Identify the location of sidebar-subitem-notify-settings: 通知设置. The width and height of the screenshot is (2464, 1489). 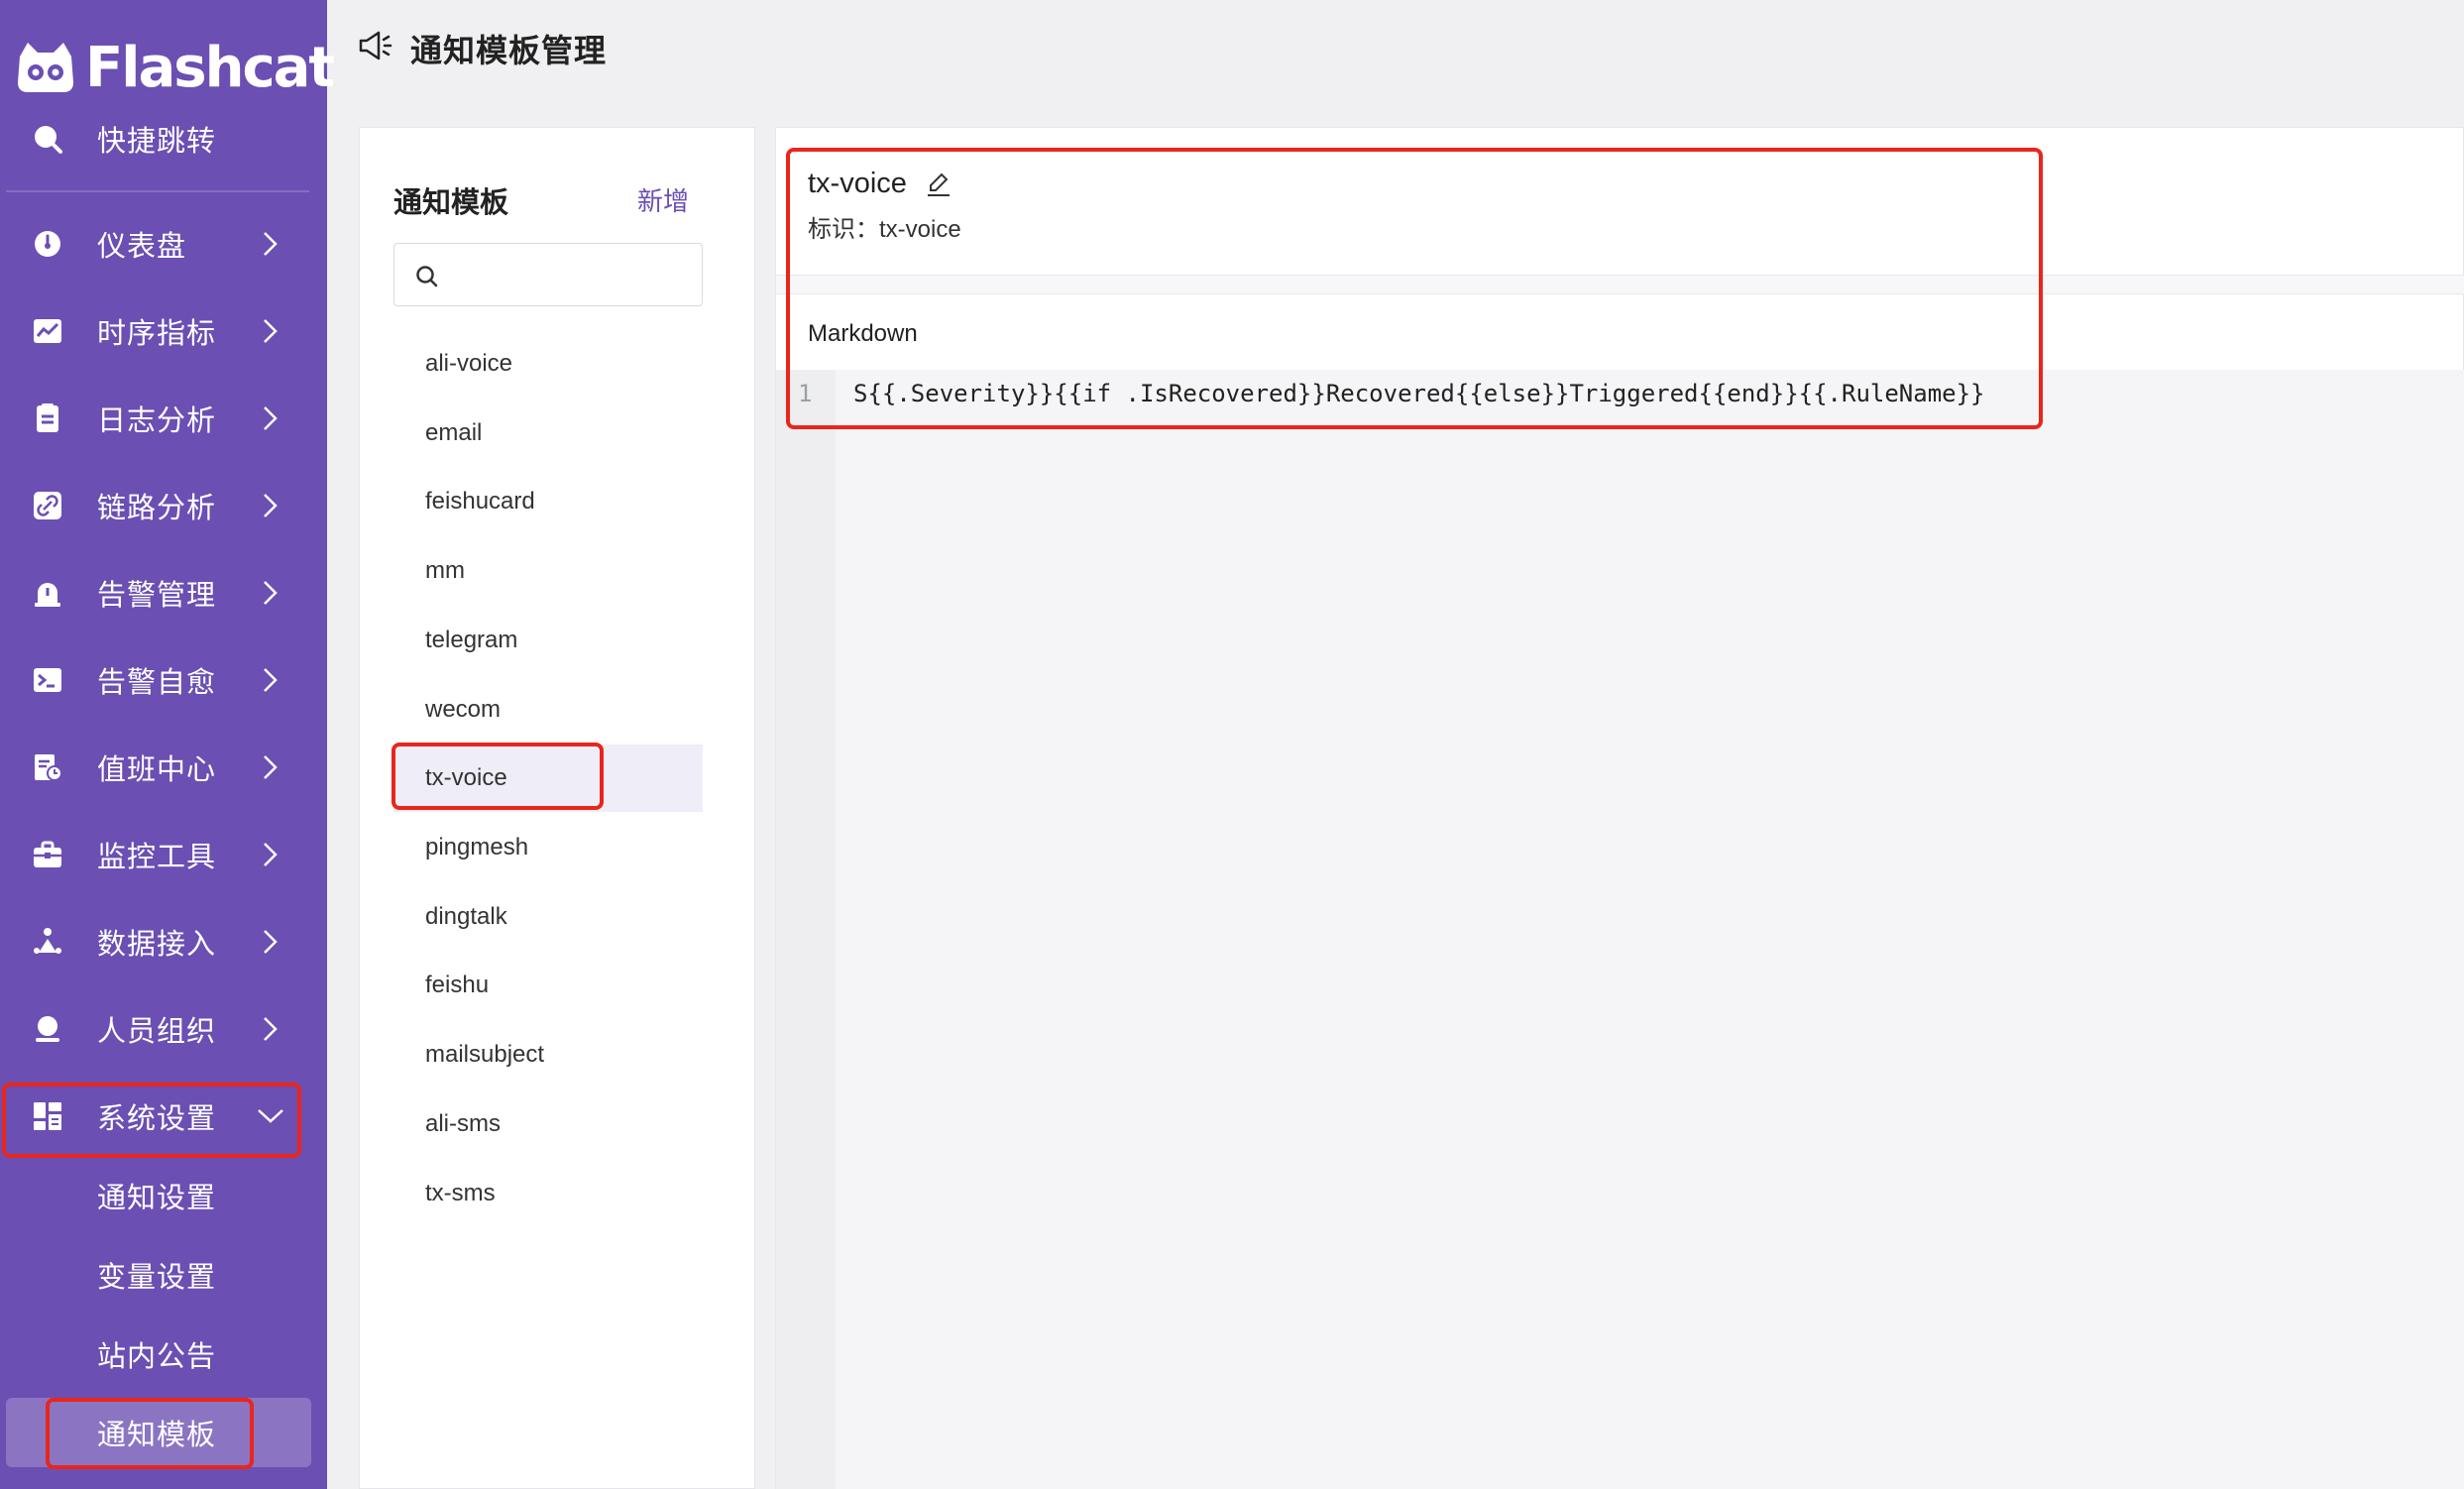
(163, 1196).